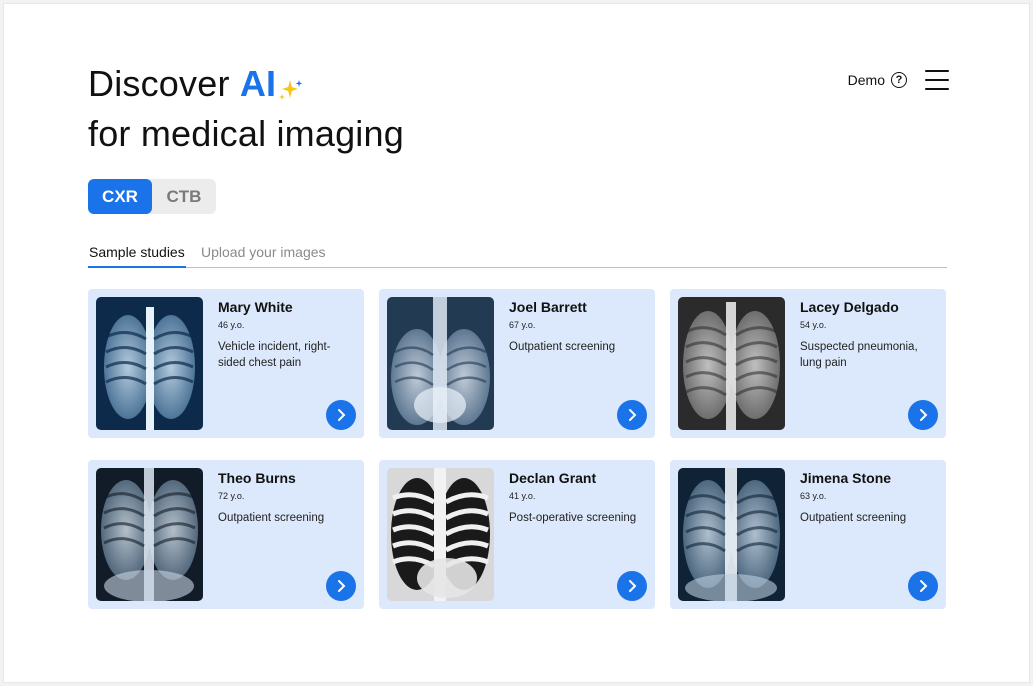  I want to click on patient-name: Jimena Stone, so click(846, 478).